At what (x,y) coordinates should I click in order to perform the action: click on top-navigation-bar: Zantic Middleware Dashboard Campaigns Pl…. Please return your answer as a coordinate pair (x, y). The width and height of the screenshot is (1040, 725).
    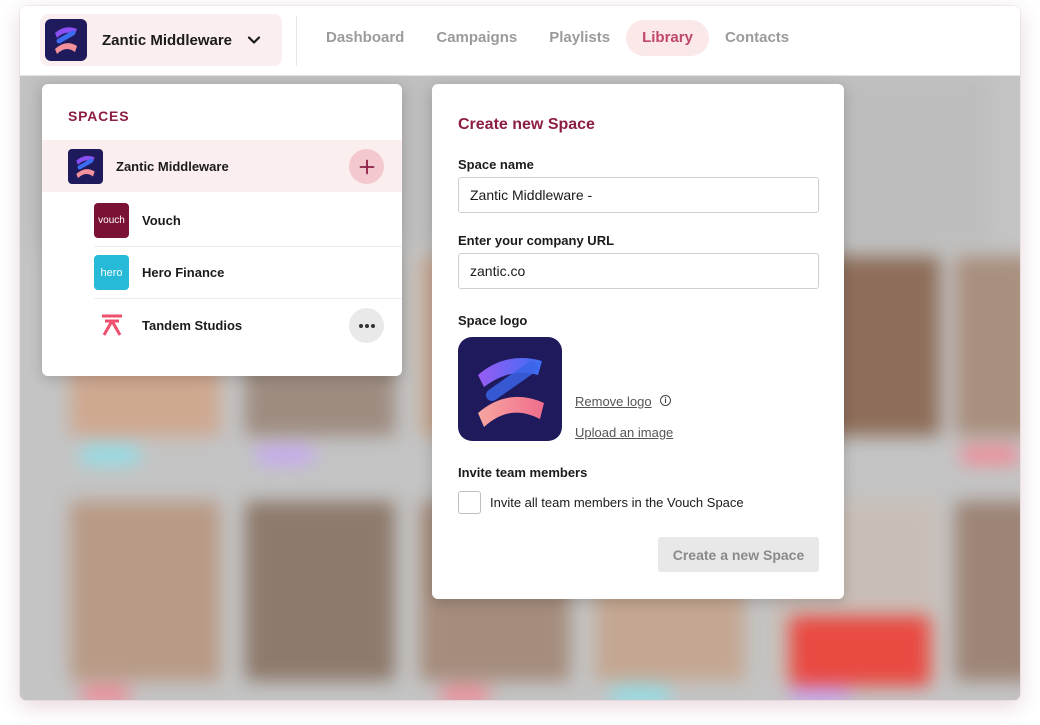
    Looking at the image, I should click on (520, 41).